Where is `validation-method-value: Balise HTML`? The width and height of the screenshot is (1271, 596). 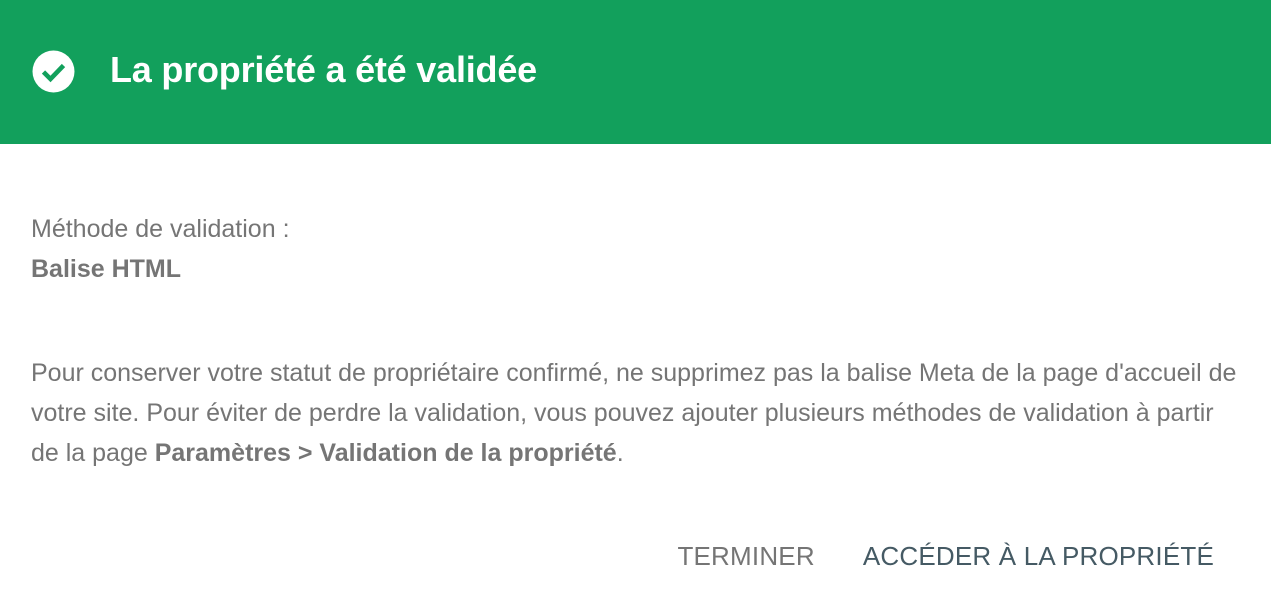
validation-method-value: Balise HTML is located at coordinates (106, 269).